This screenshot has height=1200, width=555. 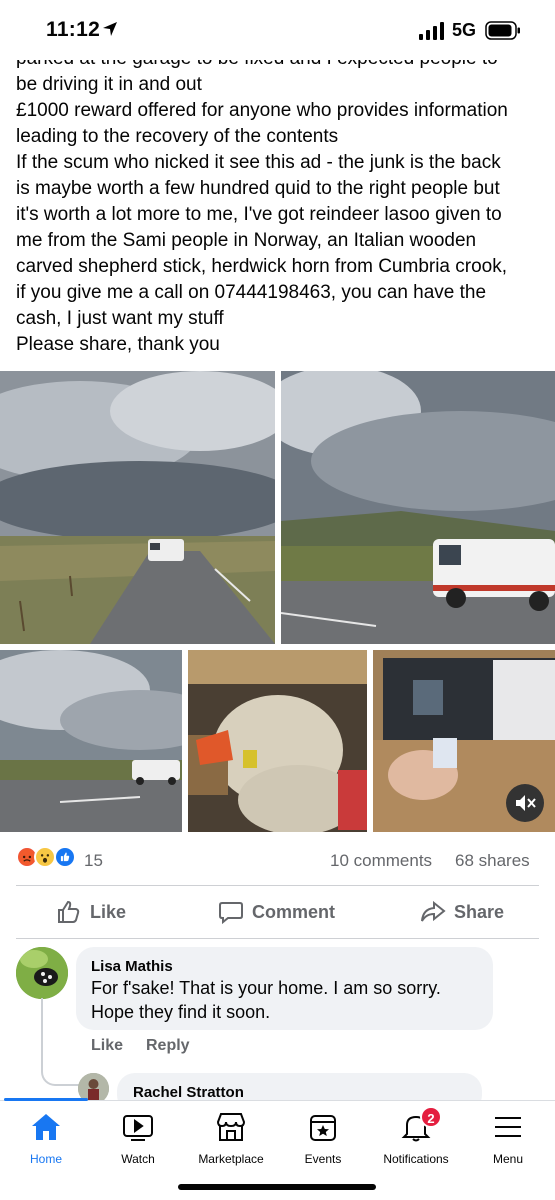 I want to click on speaker-muted-icon, so click(x=526, y=803).